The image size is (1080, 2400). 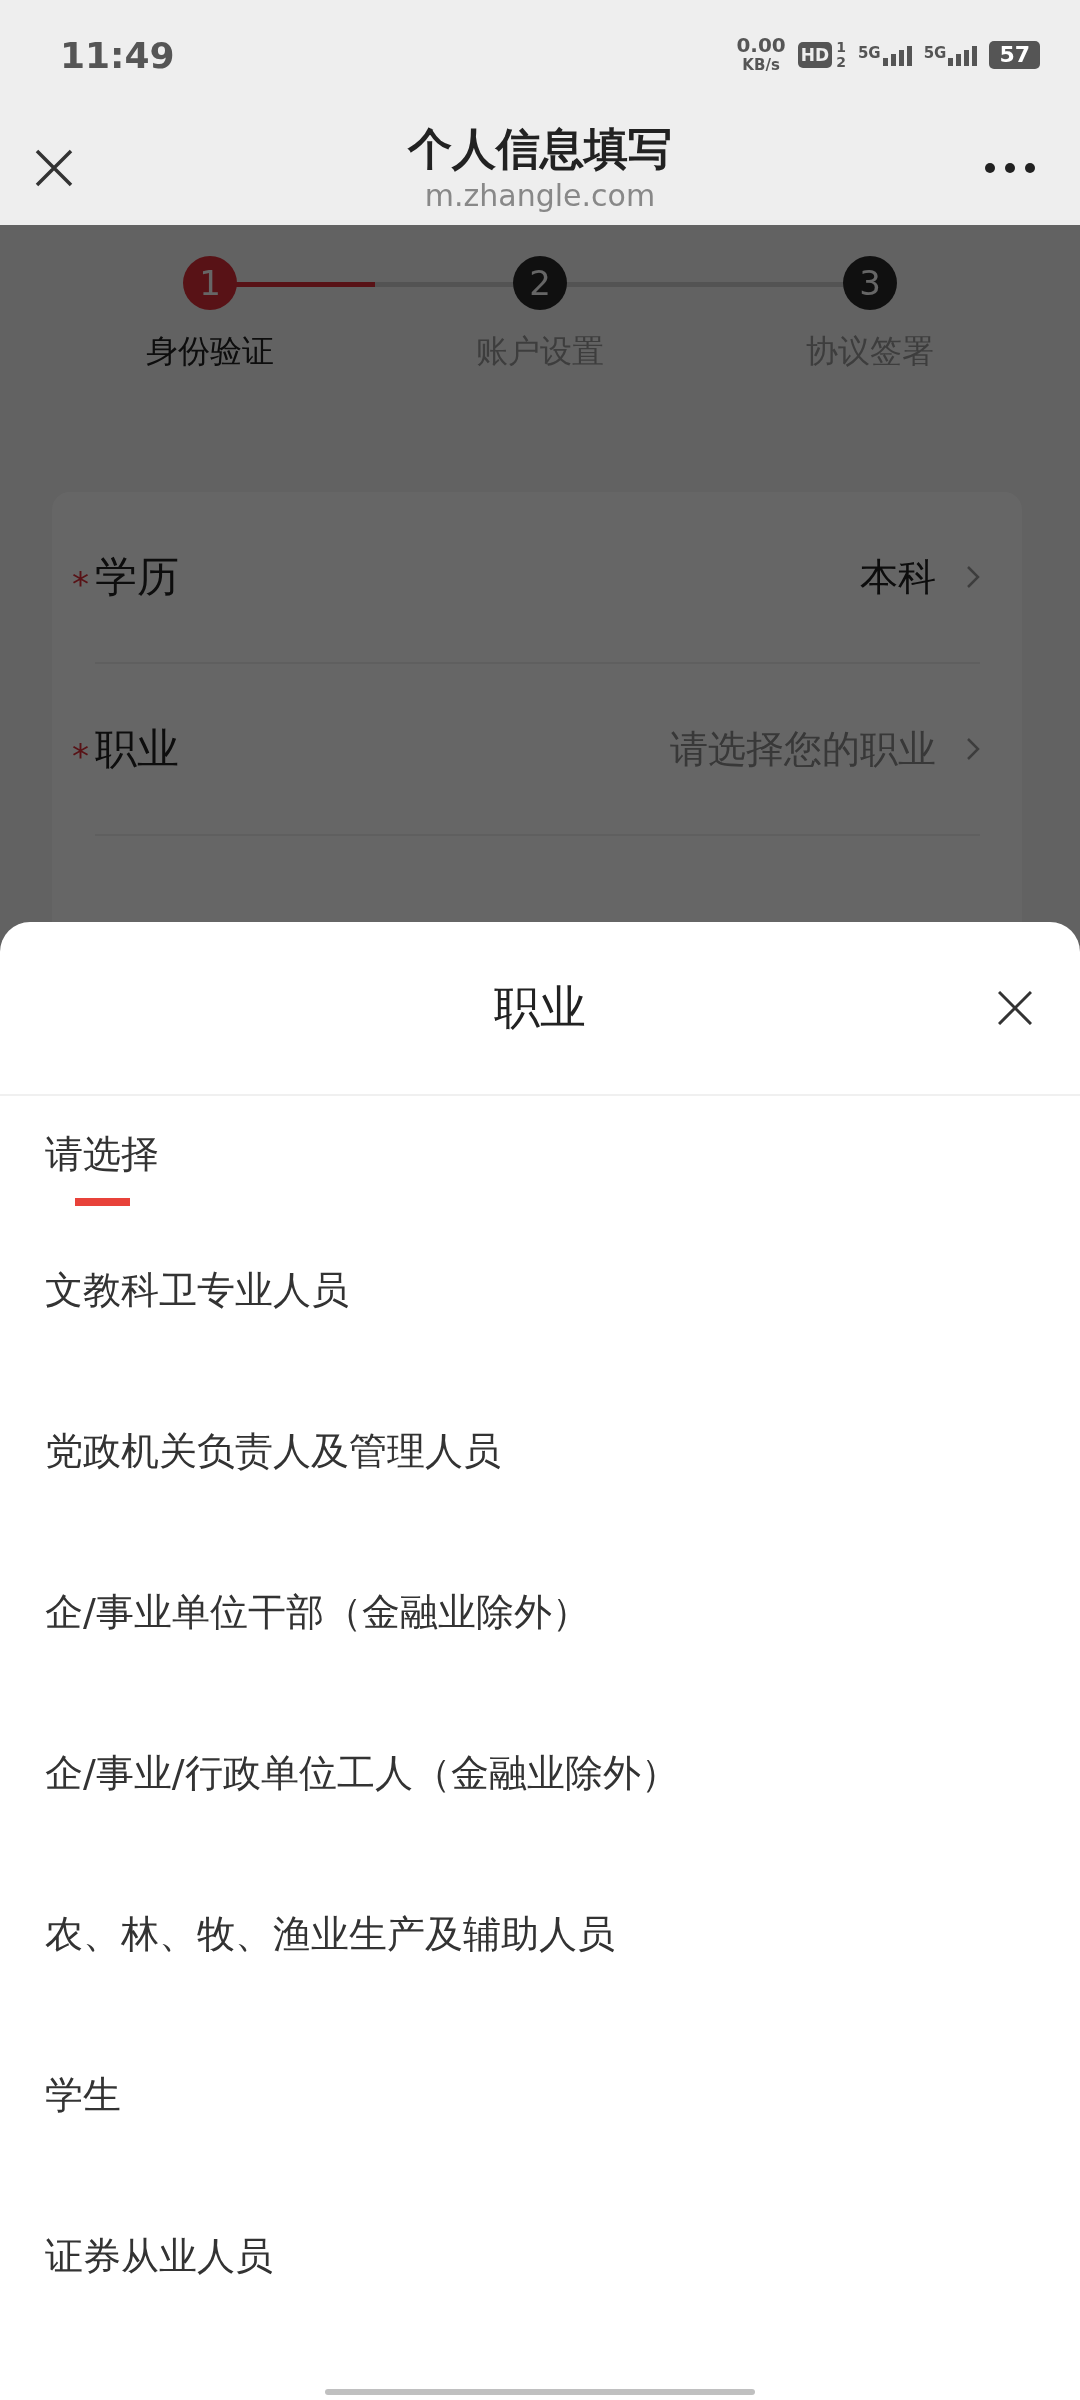 What do you see at coordinates (540, 1451) in the screenshot?
I see `option-item: 党政机关负责人及管理人员` at bounding box center [540, 1451].